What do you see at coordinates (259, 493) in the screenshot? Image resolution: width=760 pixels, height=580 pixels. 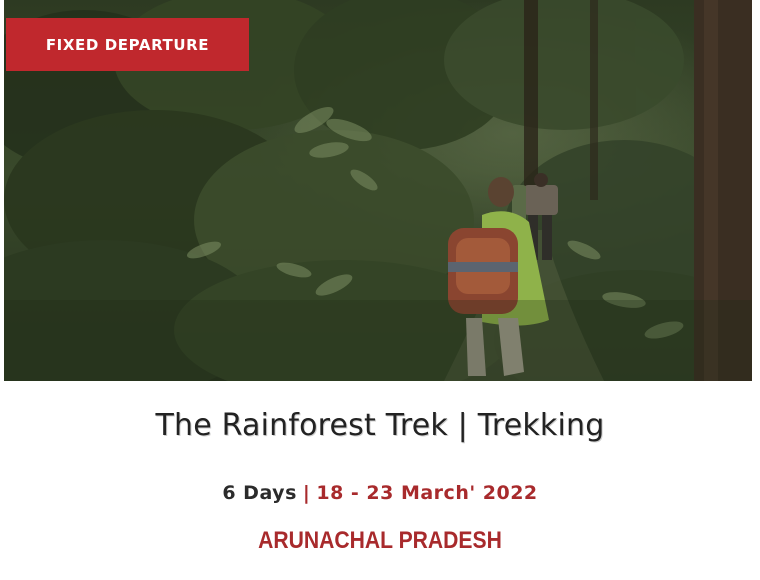 I see `trek-duration: 6 Days` at bounding box center [259, 493].